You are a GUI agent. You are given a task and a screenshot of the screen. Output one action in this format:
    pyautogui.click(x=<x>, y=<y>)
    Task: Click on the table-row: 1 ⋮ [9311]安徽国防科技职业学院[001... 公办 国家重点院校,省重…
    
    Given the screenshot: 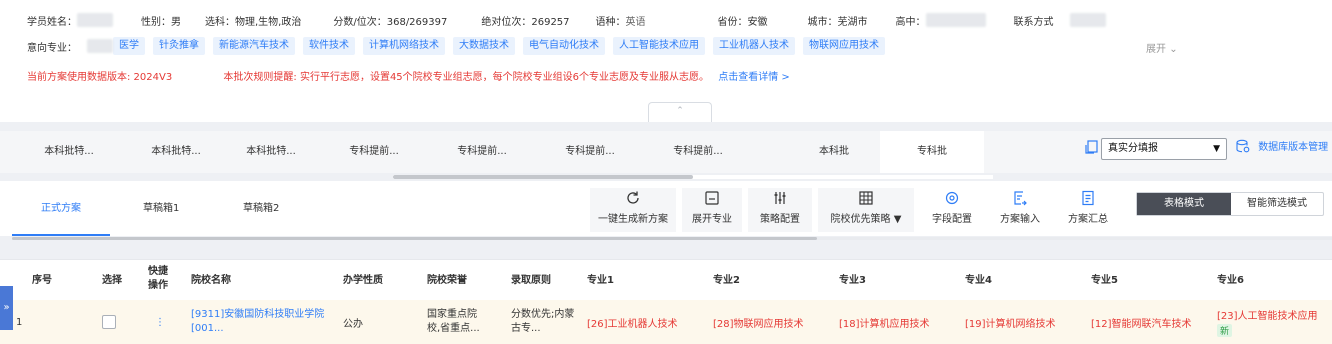 What is the action you would take?
    pyautogui.click(x=666, y=322)
    